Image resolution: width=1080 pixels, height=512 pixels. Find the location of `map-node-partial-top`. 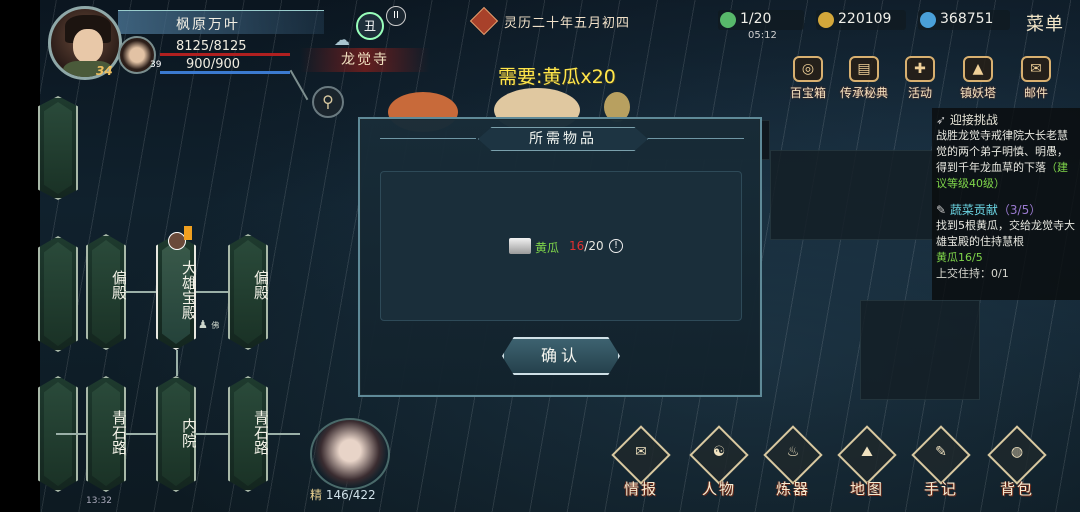

map-node-partial-top is located at coordinates (58, 148).